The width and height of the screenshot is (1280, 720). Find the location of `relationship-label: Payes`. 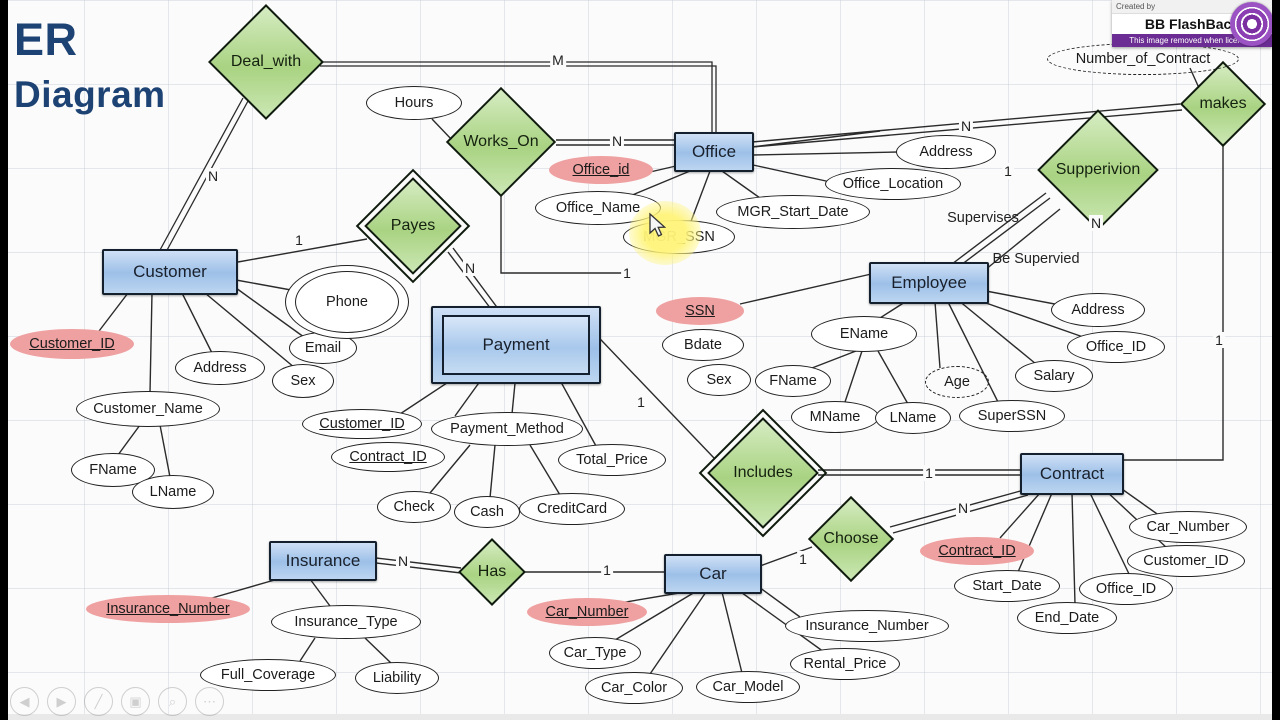

relationship-label: Payes is located at coordinates (413, 225).